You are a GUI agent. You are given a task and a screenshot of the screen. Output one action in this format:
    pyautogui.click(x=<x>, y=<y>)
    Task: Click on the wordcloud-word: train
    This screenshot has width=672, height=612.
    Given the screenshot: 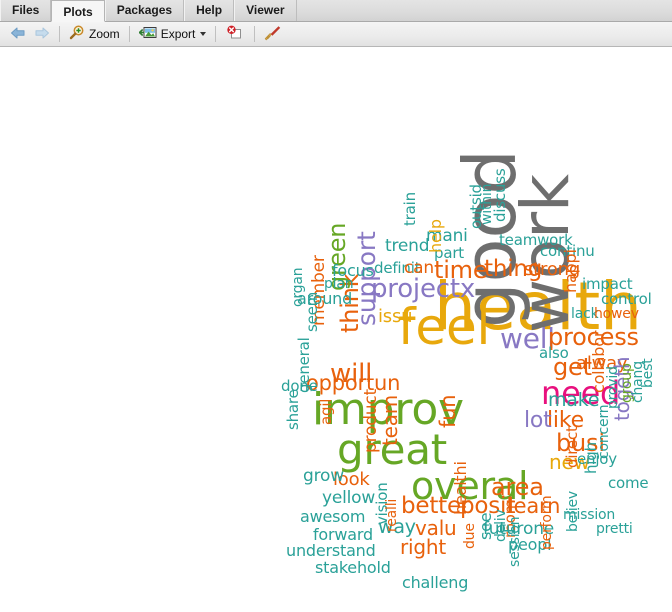 What is the action you would take?
    pyautogui.click(x=410, y=209)
    